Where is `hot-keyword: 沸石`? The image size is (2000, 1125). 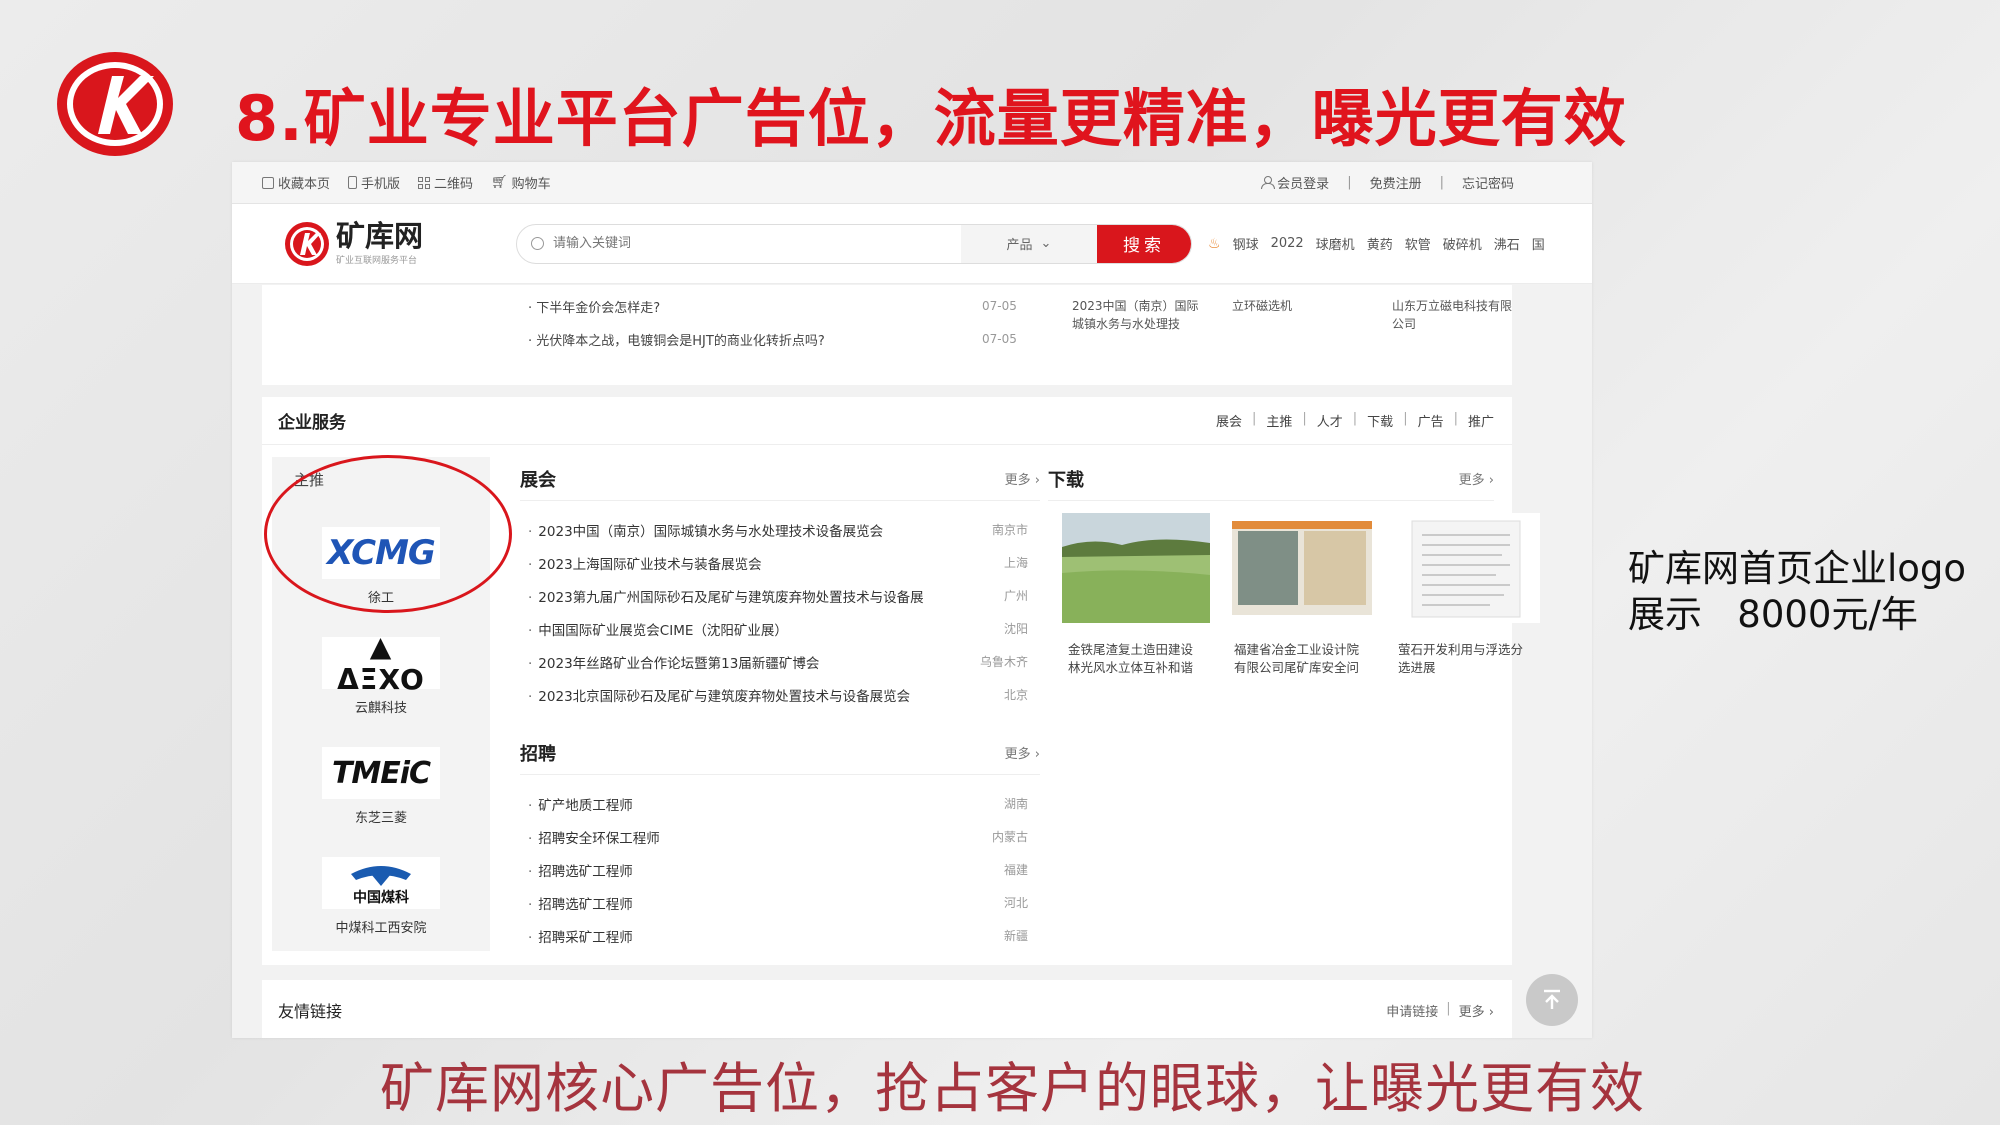
hot-keyword: 沸石 is located at coordinates (1507, 243).